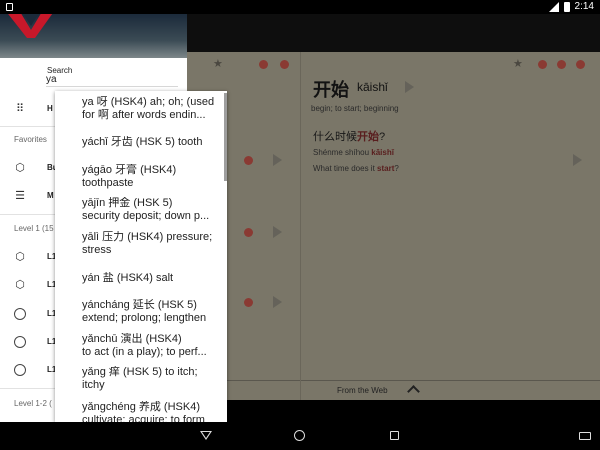 The height and width of the screenshot is (450, 600). I want to click on settings-icon, so click(561, 64).